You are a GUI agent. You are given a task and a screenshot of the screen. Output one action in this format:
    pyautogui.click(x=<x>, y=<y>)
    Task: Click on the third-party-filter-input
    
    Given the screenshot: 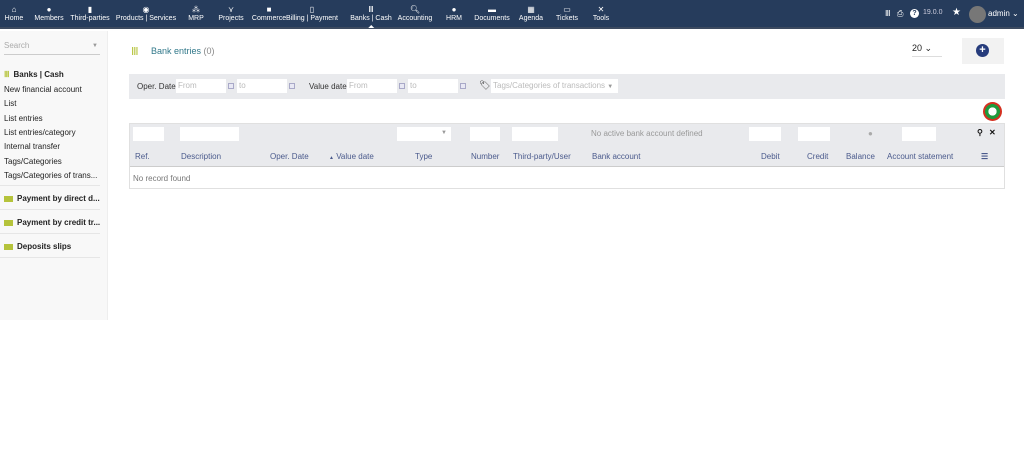 What is the action you would take?
    pyautogui.click(x=535, y=134)
    